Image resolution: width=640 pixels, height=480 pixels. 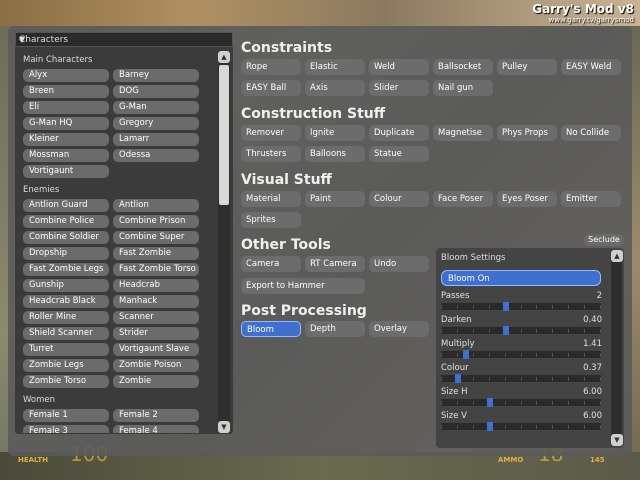 I want to click on slider-size-h, so click(x=521, y=402).